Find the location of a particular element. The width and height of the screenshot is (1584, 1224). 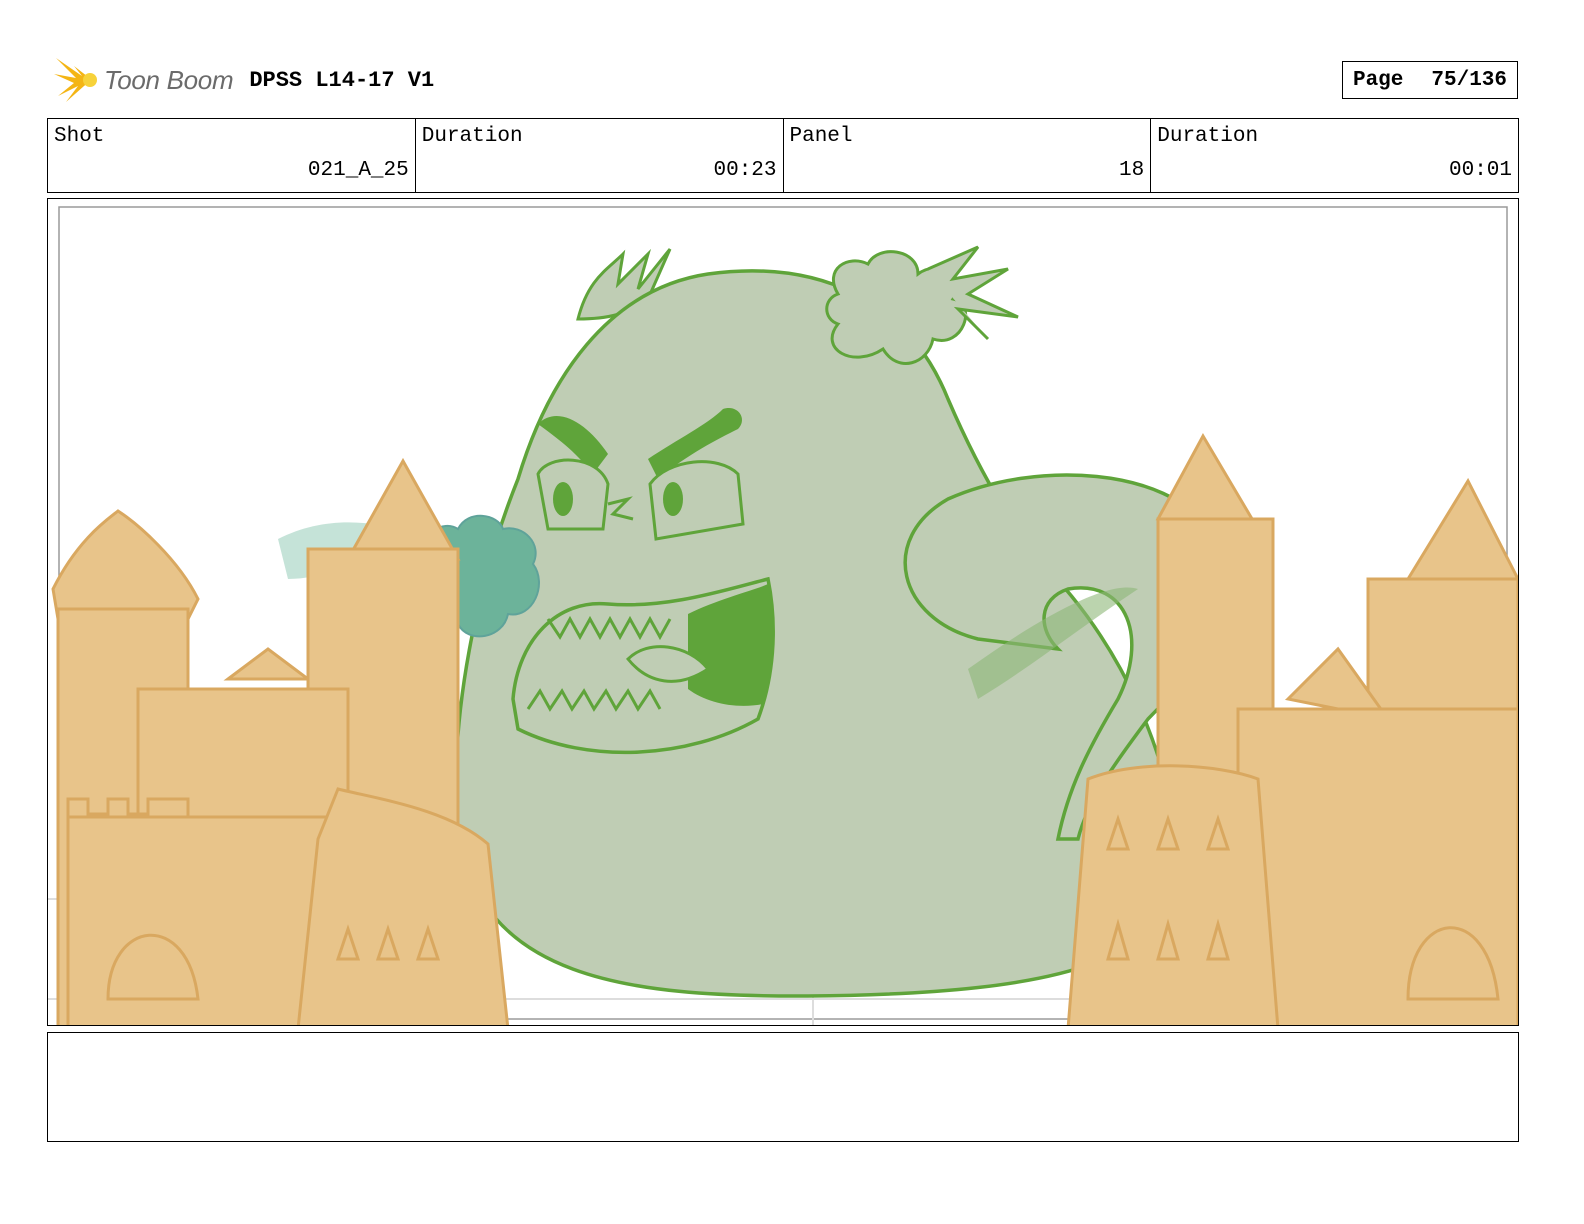

shot-label: Shot is located at coordinates (79, 136).